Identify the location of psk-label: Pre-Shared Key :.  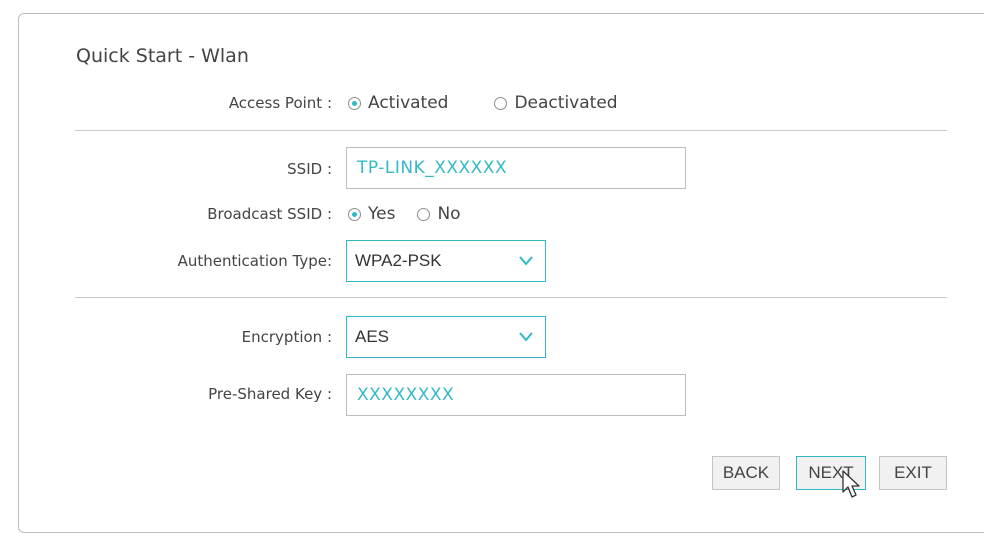
(270, 394).